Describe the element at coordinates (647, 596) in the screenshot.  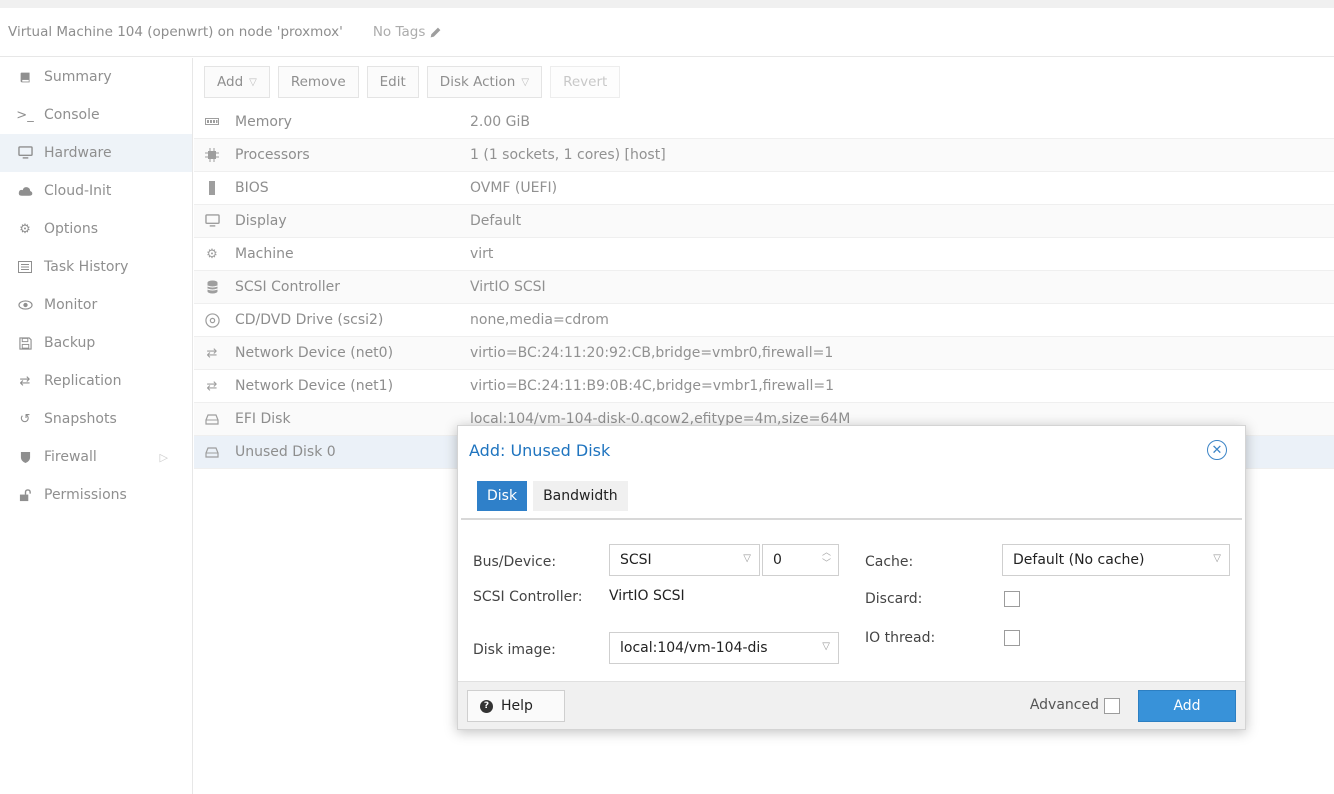
I see `controller-value: VirtIO SCSI` at that location.